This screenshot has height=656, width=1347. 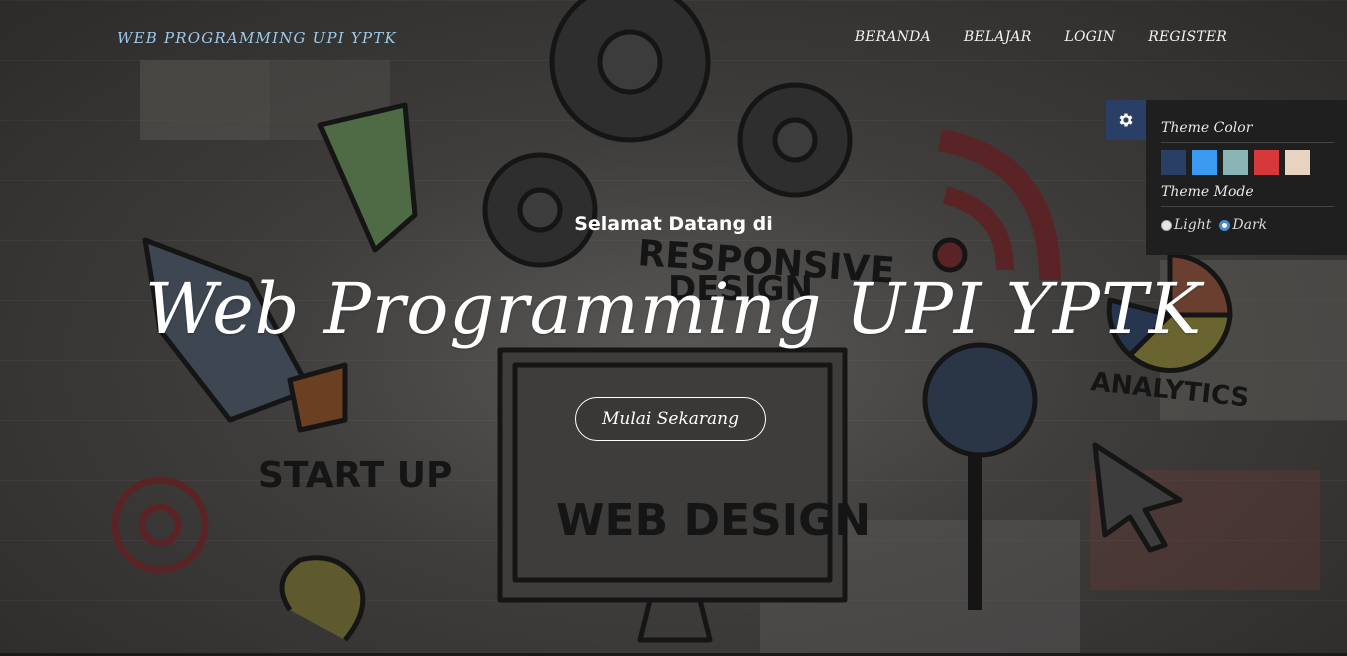 What do you see at coordinates (673, 309) in the screenshot?
I see `hero-title: Web Programming UPI YPTK` at bounding box center [673, 309].